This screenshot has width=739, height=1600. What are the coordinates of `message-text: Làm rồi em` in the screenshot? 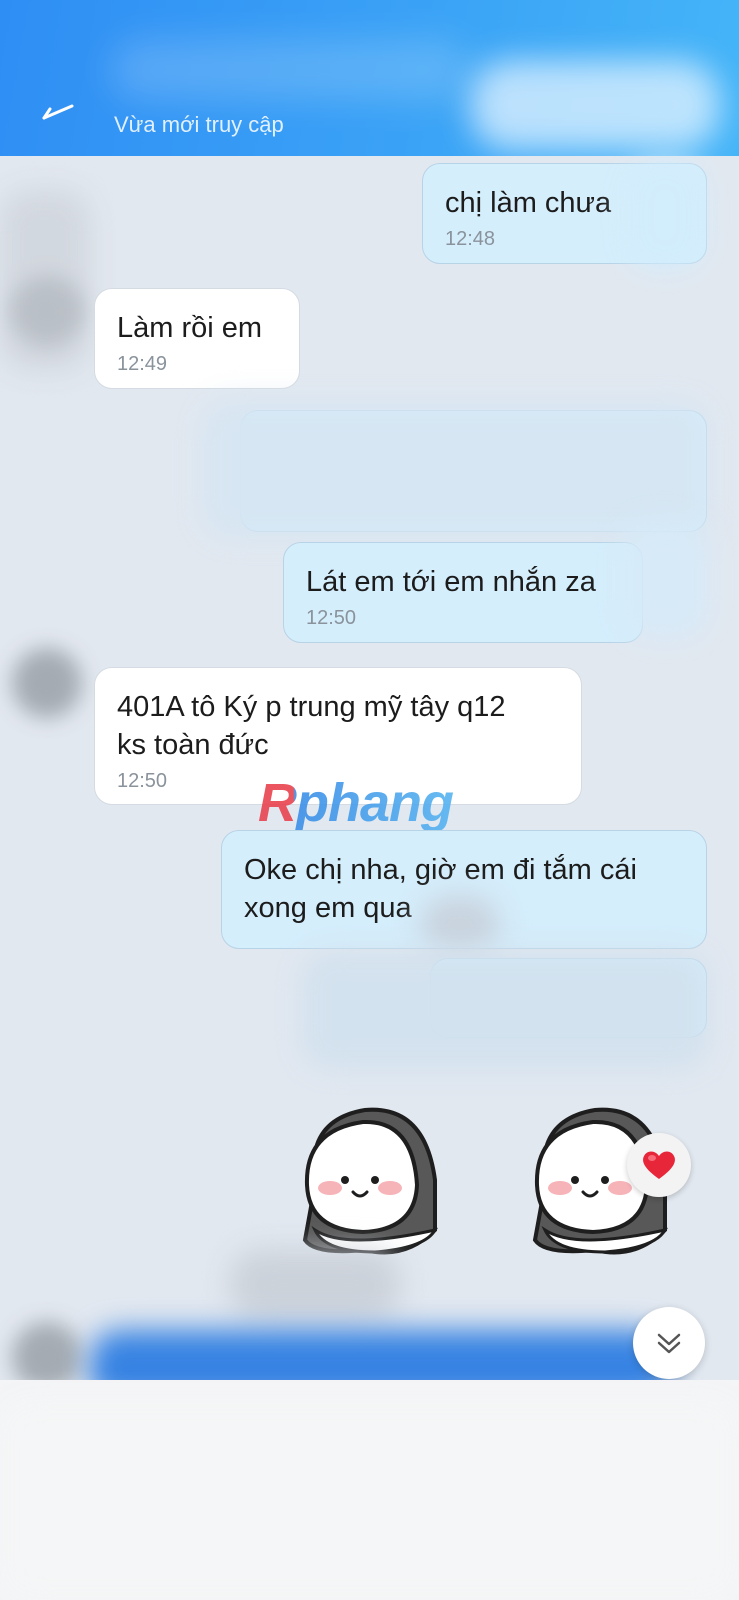 It's located at (190, 328).